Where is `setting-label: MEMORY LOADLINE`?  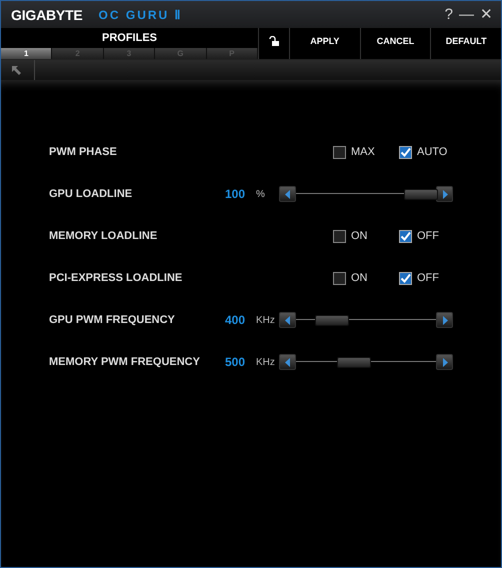
setting-label: MEMORY LOADLINE is located at coordinates (103, 236).